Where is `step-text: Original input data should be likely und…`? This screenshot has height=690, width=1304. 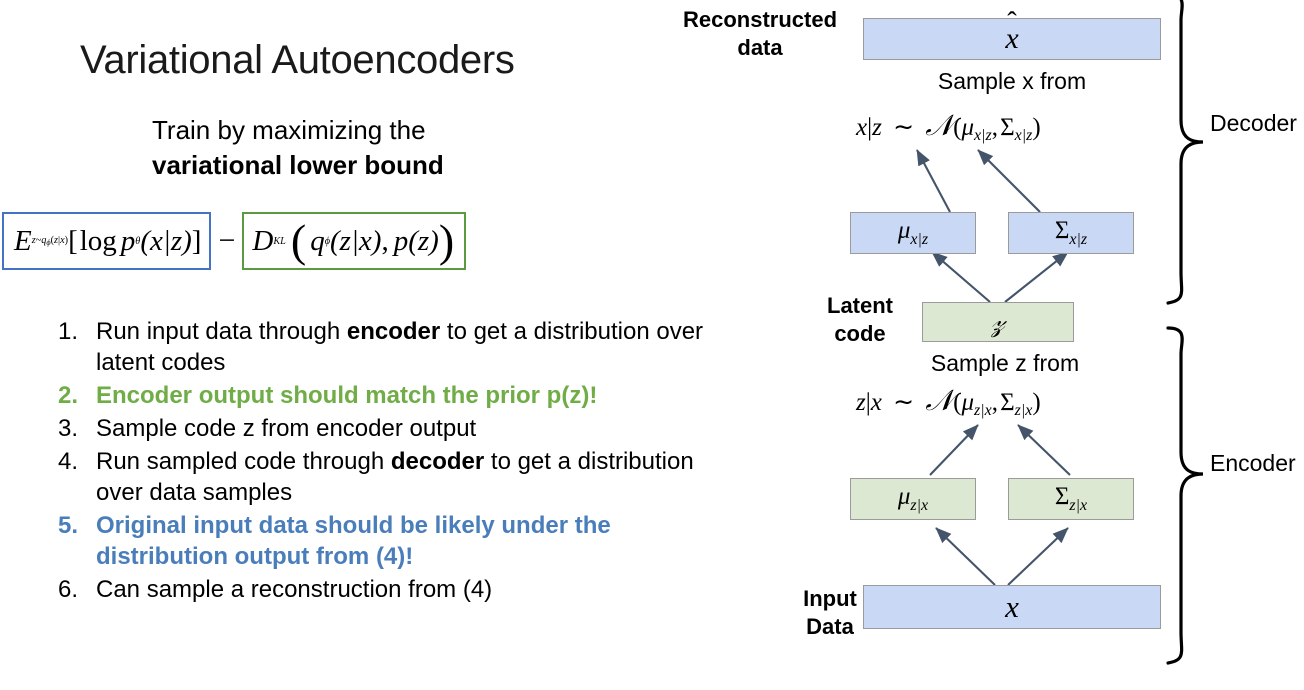
step-text: Original input data should be likely und… is located at coordinates (415, 541).